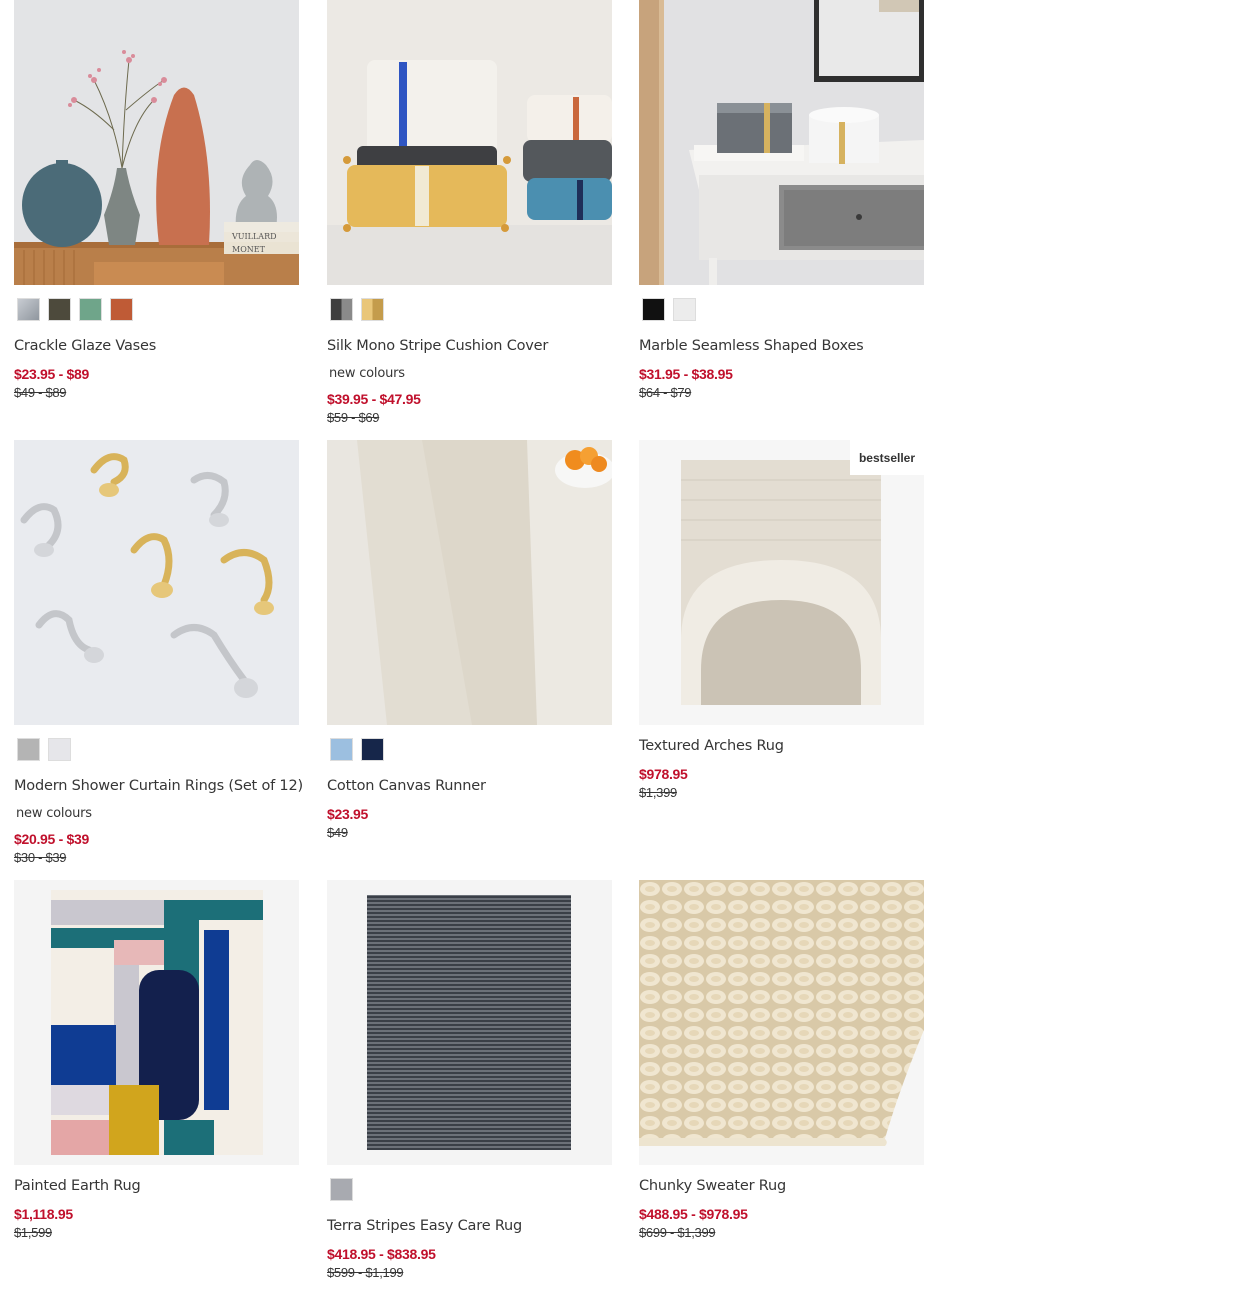  What do you see at coordinates (158, 786) in the screenshot?
I see `product-name: Modern Shower Curtain Rings (Set of 12)` at bounding box center [158, 786].